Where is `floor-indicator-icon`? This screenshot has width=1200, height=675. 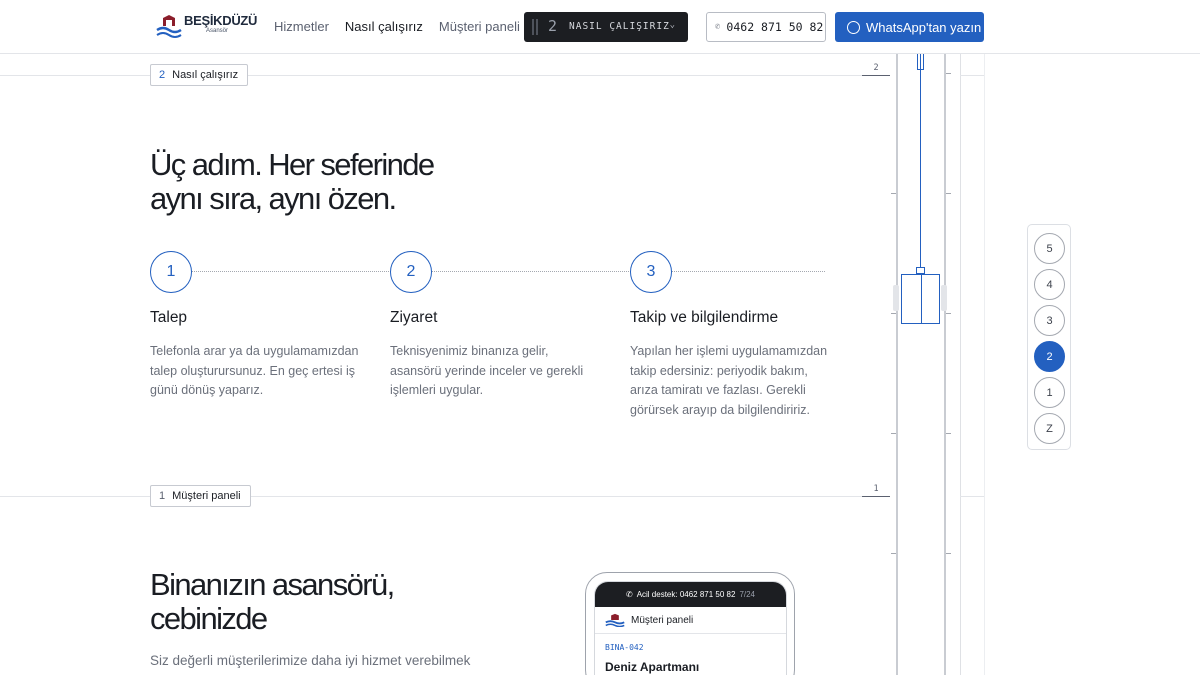
floor-indicator-icon is located at coordinates (537, 27).